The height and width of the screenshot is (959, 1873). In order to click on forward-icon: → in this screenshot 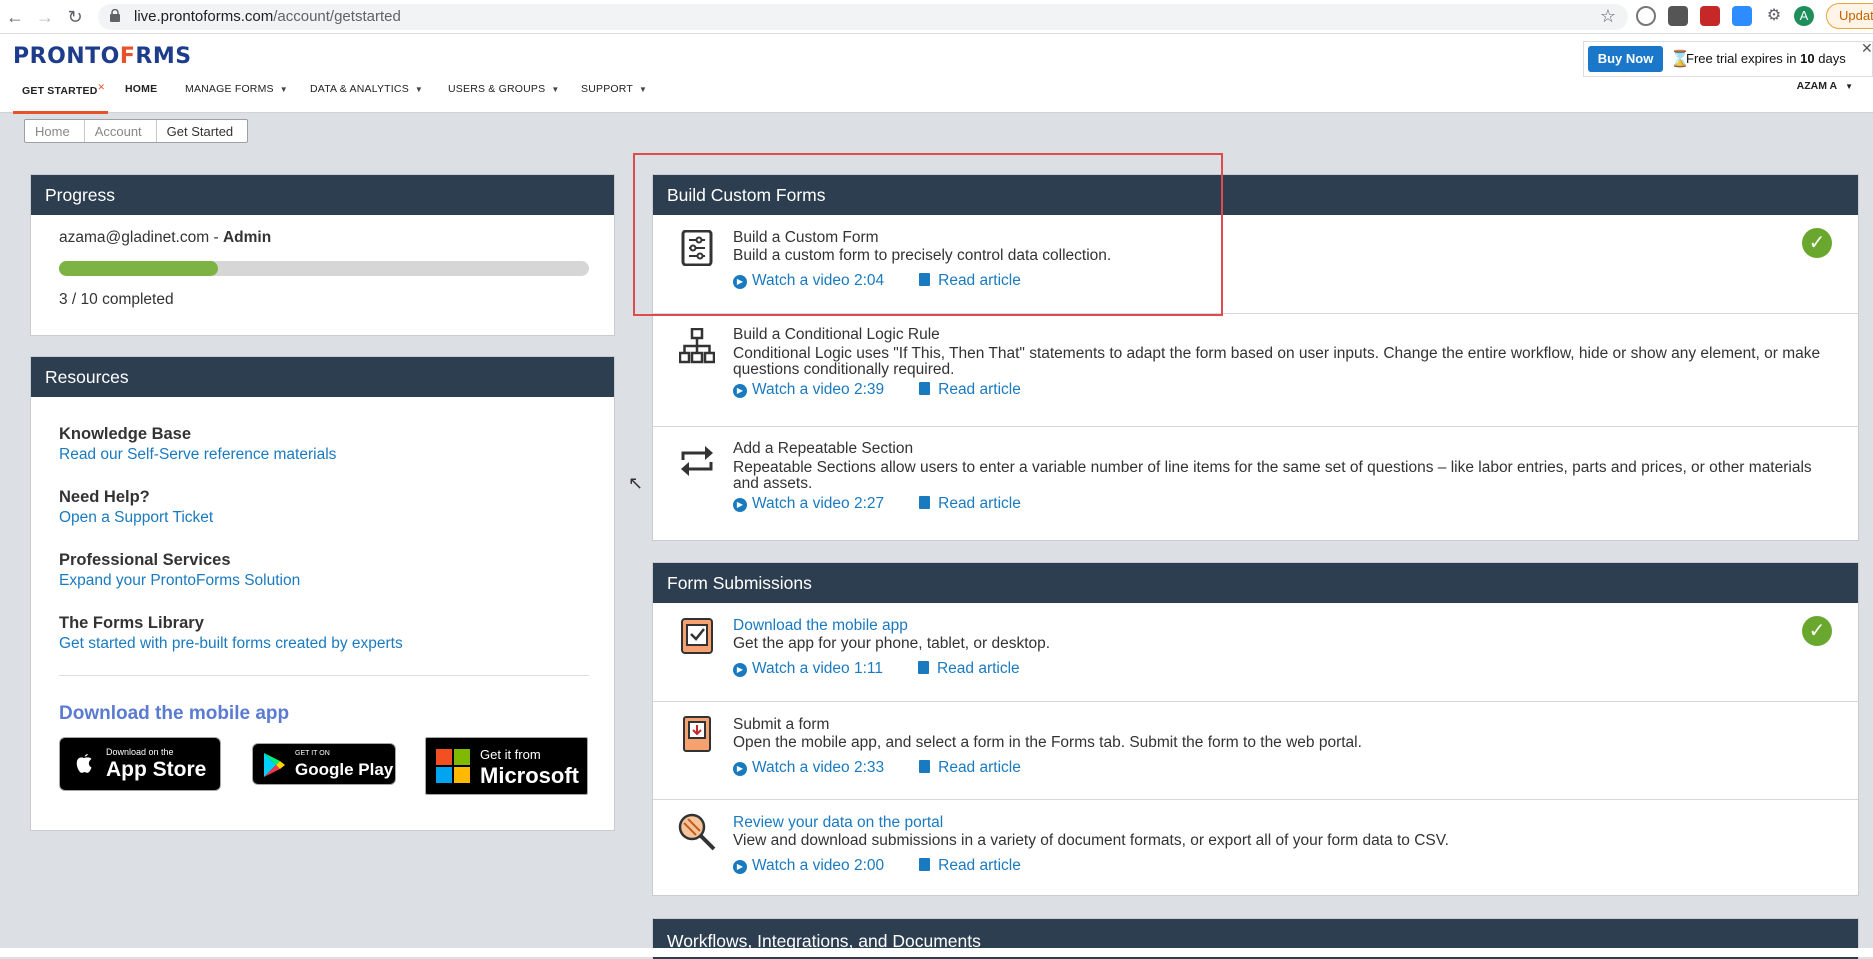, I will do `click(45, 17)`.